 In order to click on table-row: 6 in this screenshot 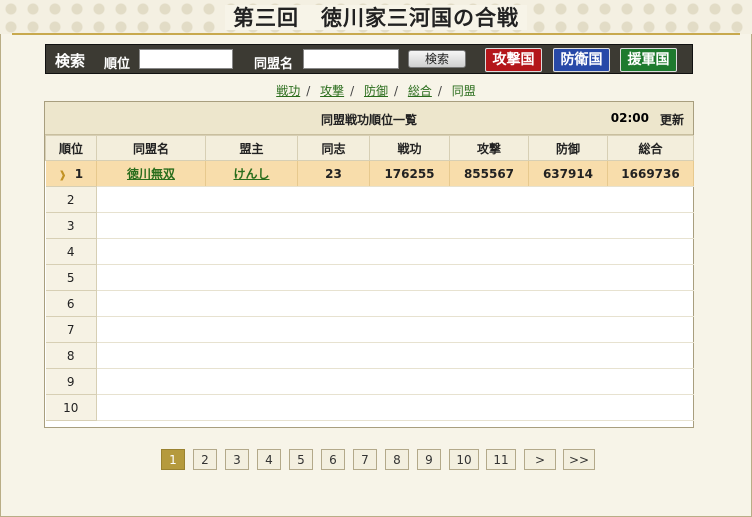, I will do `click(369, 303)`.